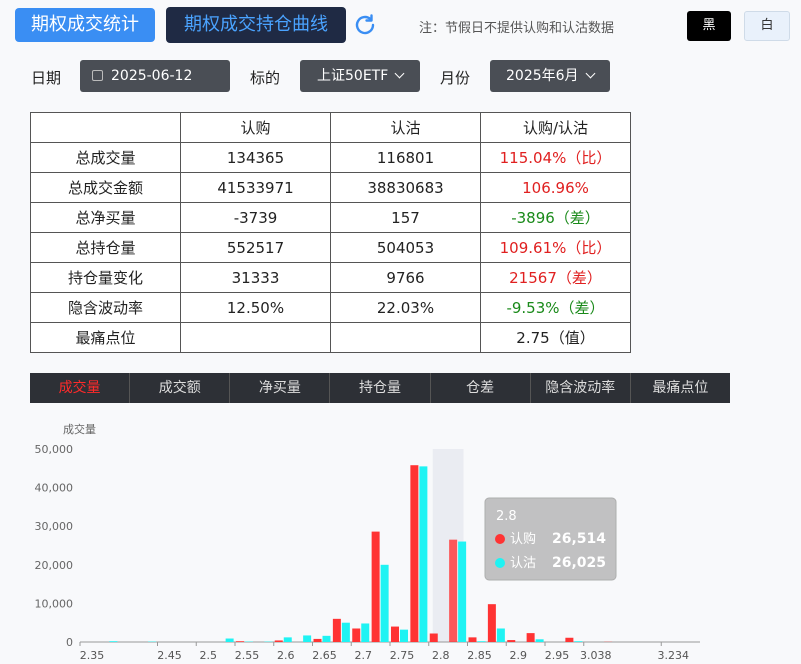  I want to click on call-value: 12.50%, so click(255, 307).